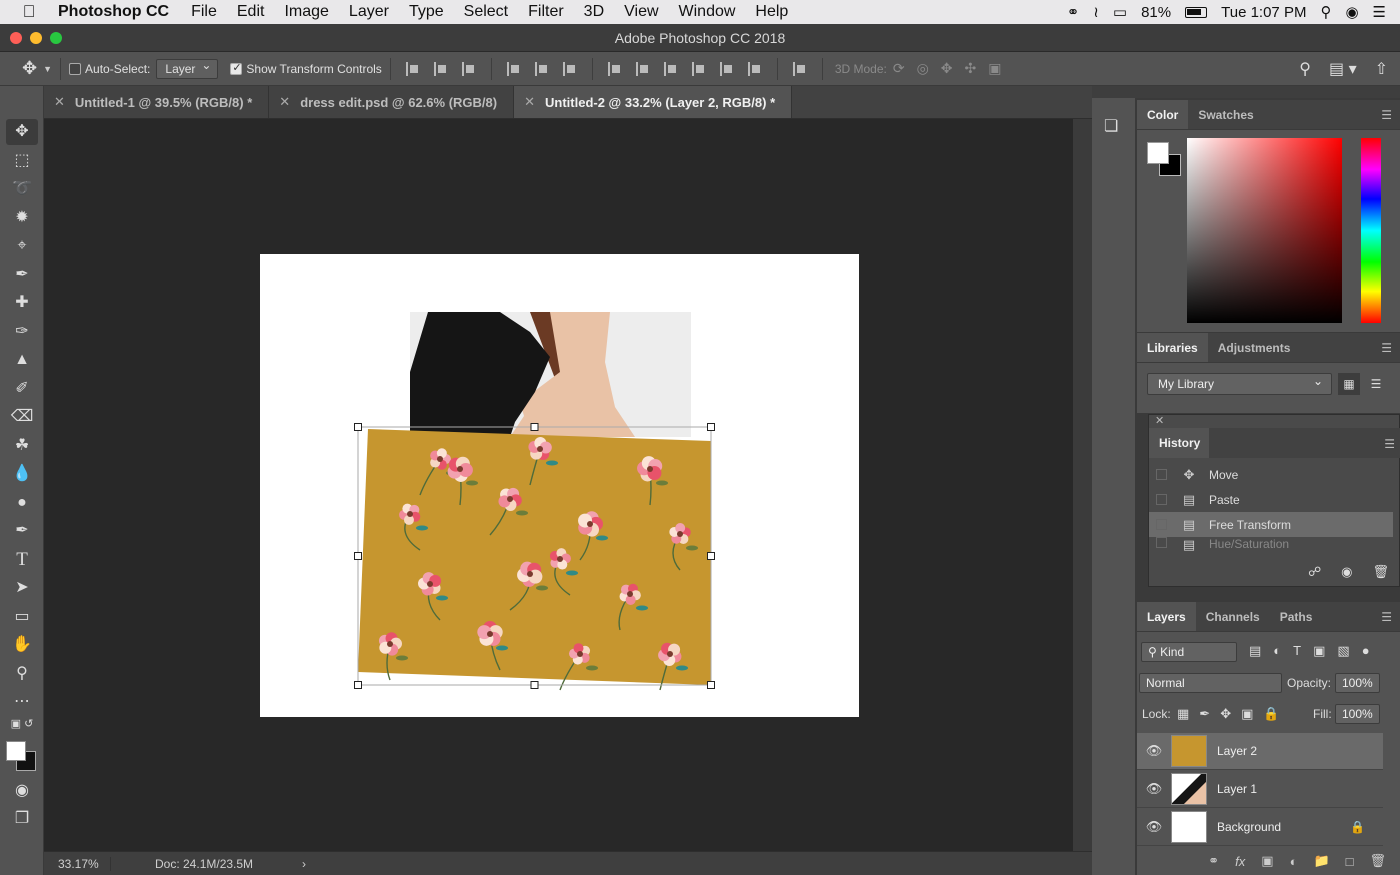 The width and height of the screenshot is (1400, 875). I want to click on distribute-right-icon, so click(754, 68).